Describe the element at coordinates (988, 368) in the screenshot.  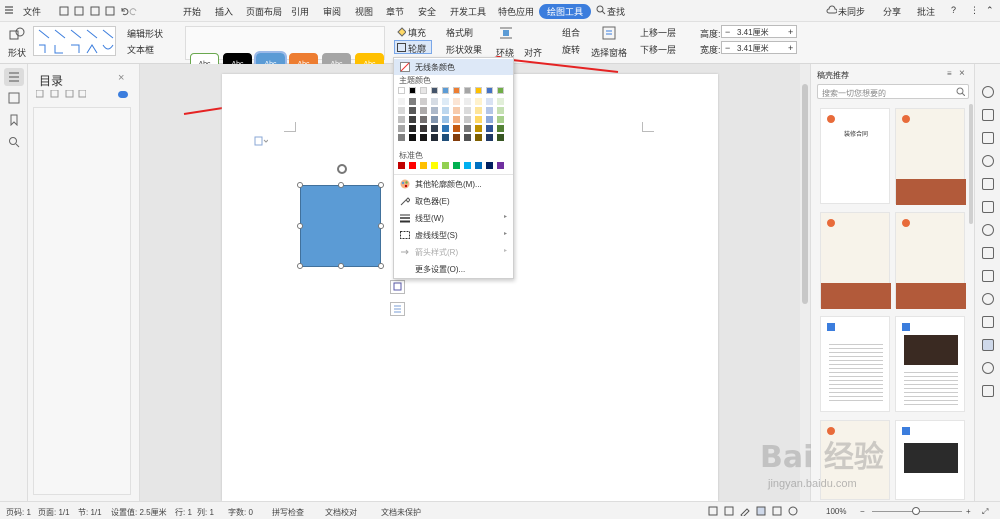
I see `history-icon` at that location.